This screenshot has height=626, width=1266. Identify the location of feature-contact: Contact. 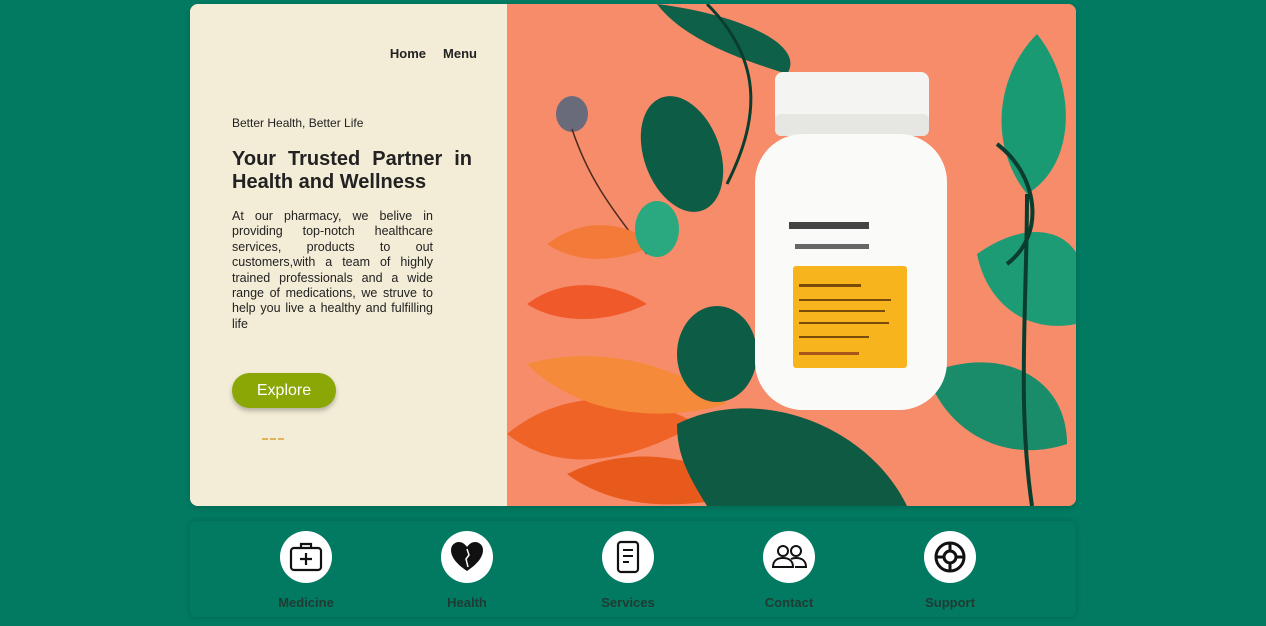
(789, 570).